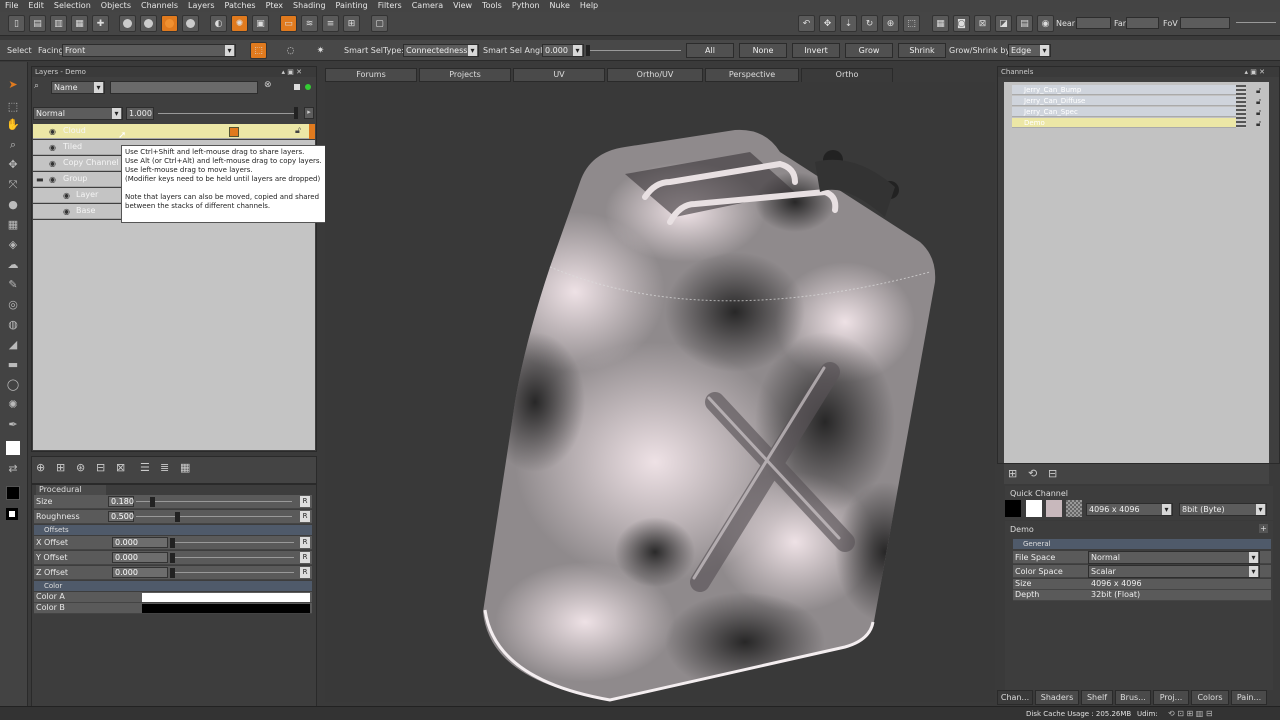  What do you see at coordinates (13, 345) in the screenshot?
I see `eraser-tool-icon: ◢` at bounding box center [13, 345].